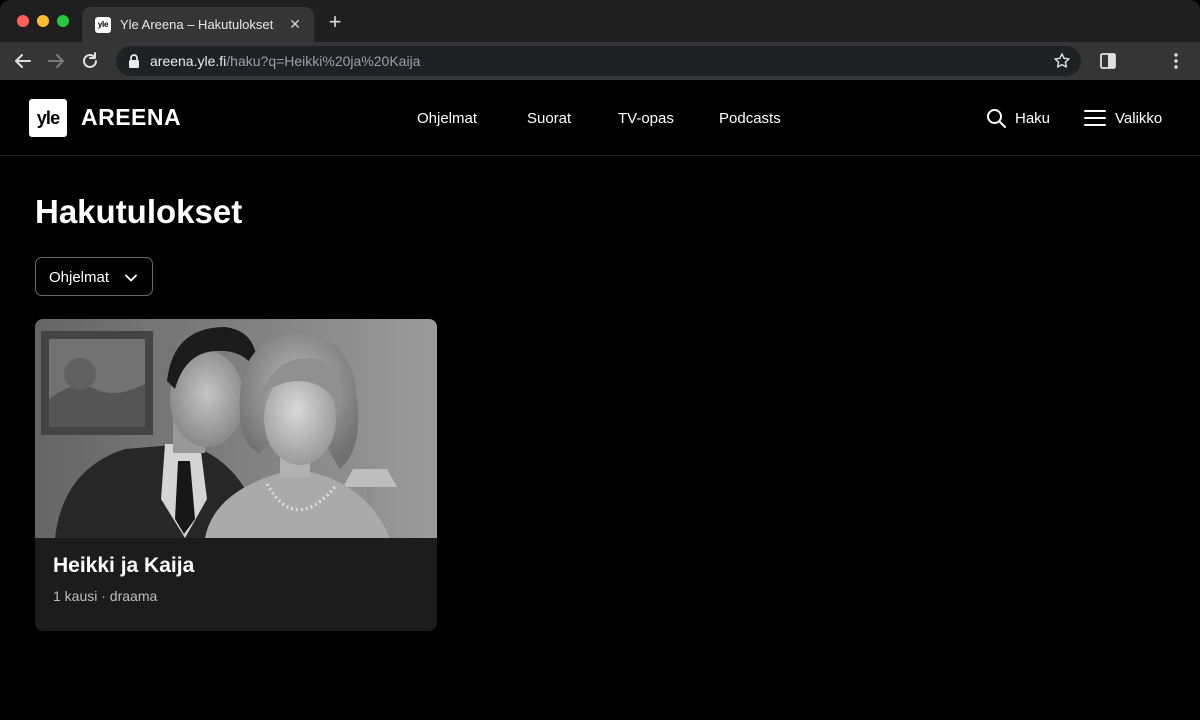 Image resolution: width=1200 pixels, height=720 pixels. Describe the element at coordinates (1062, 61) in the screenshot. I see `bookmark-star-icon` at that location.